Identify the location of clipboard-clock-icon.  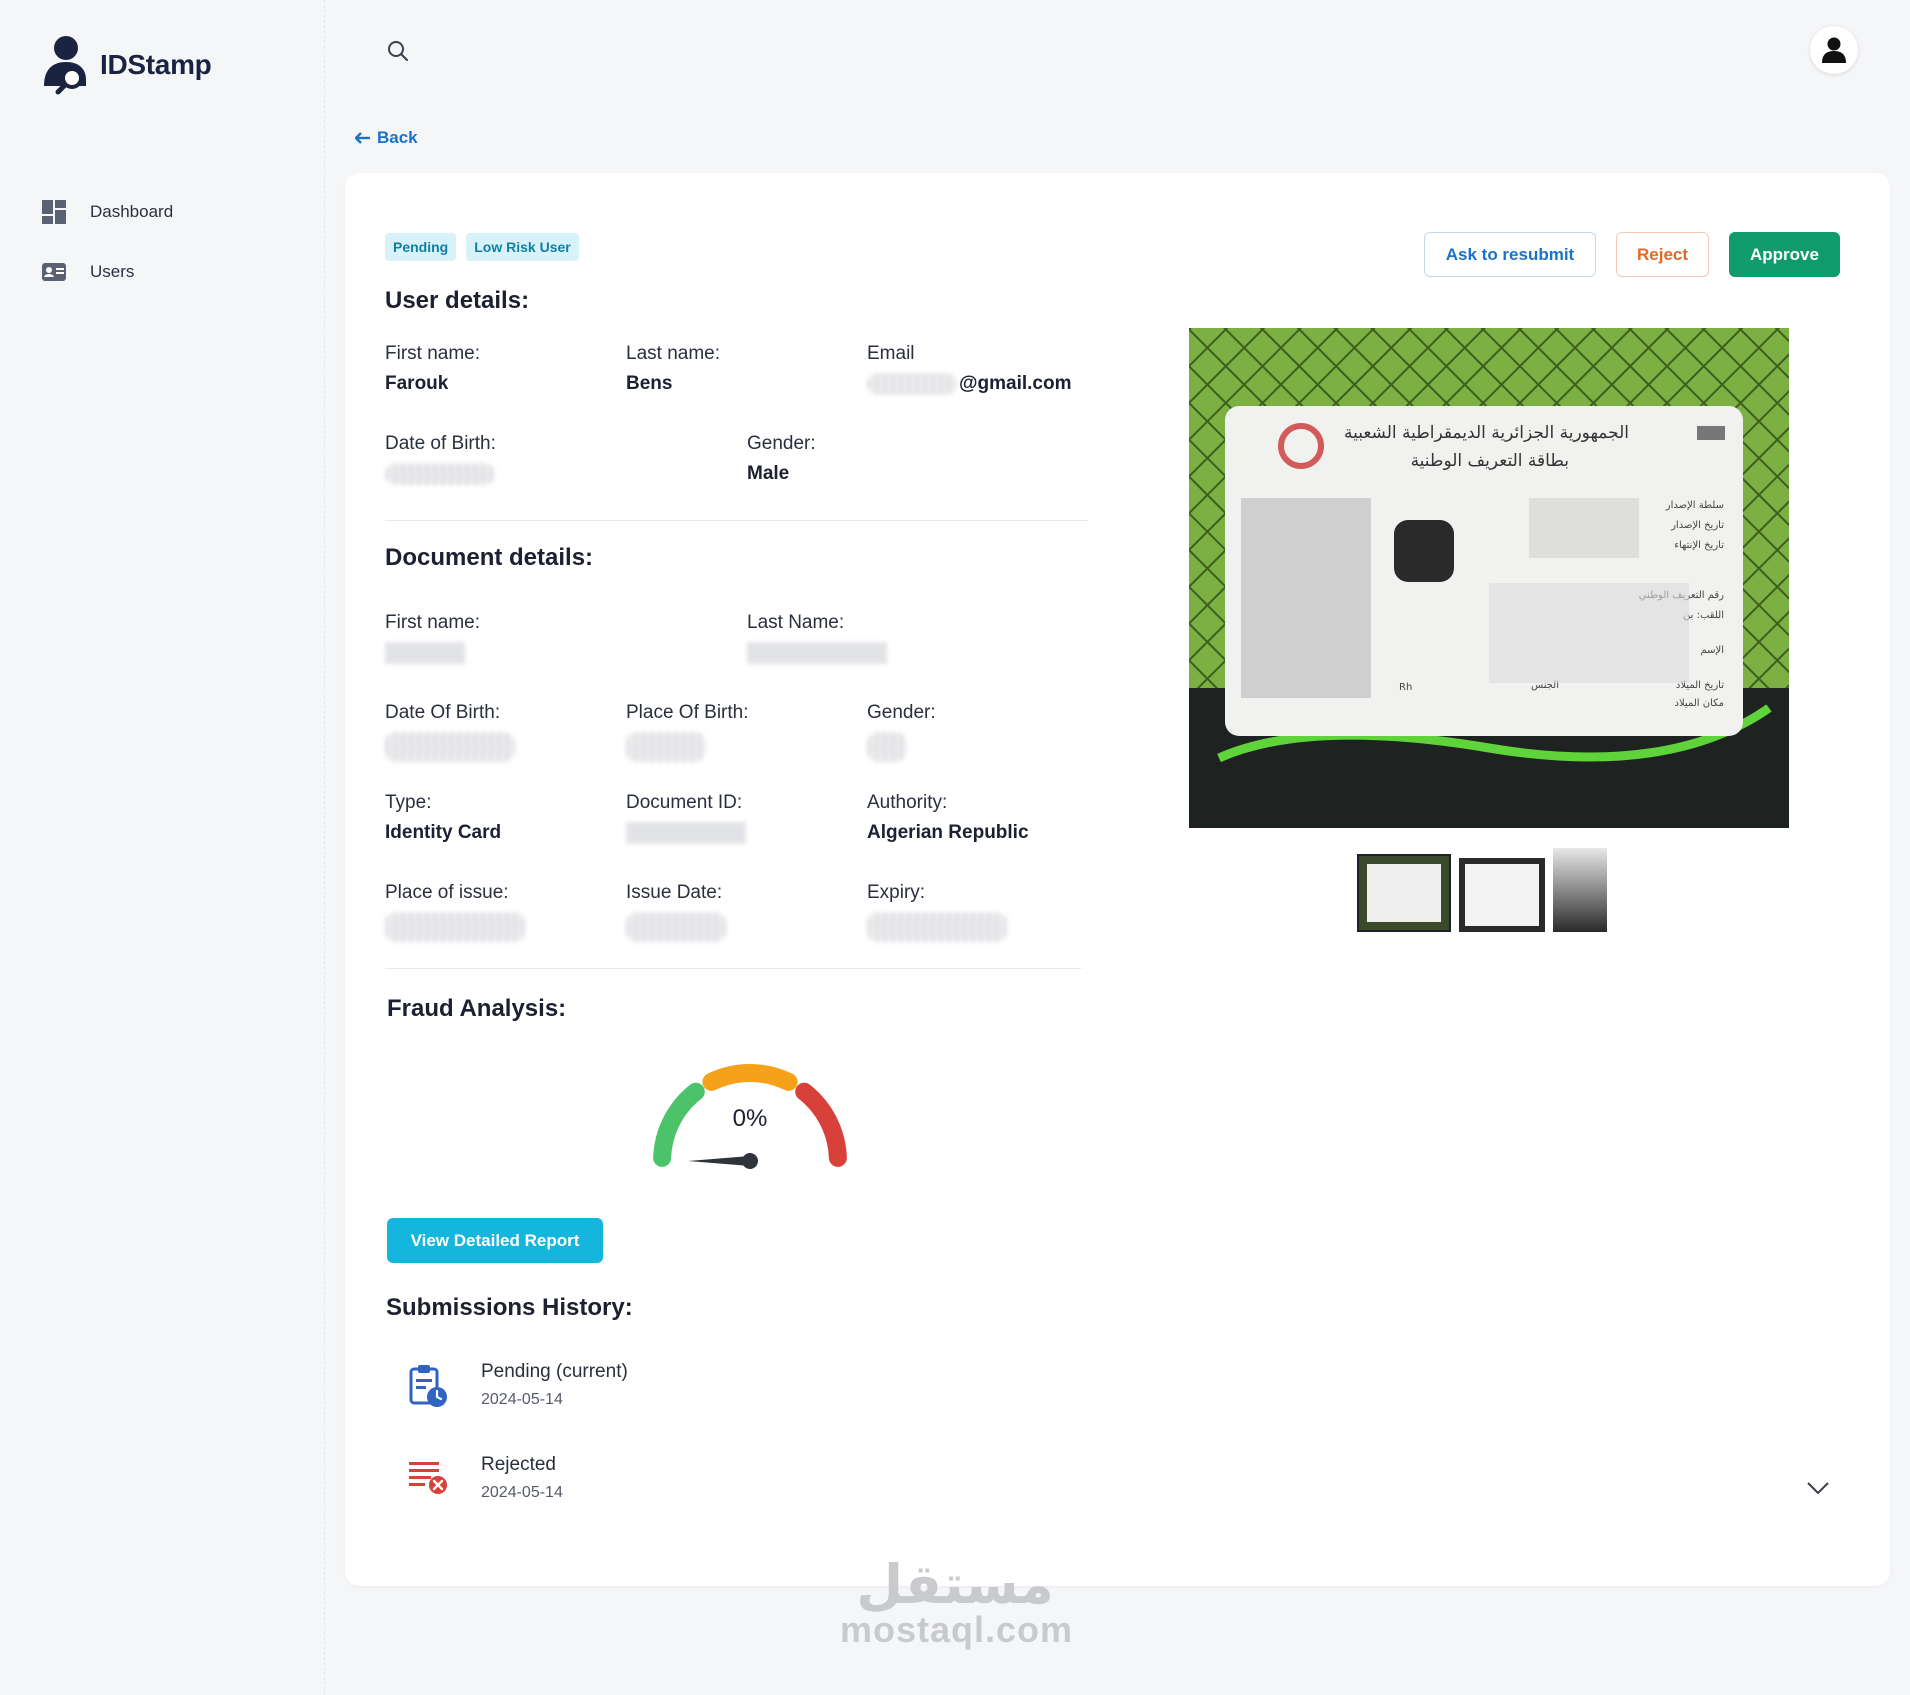
(429, 1385).